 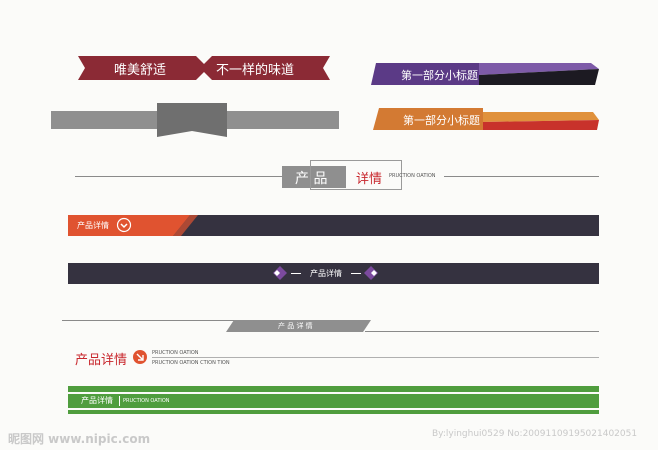 I want to click on purple-tag: 第一部分小标题, so click(x=485, y=74).